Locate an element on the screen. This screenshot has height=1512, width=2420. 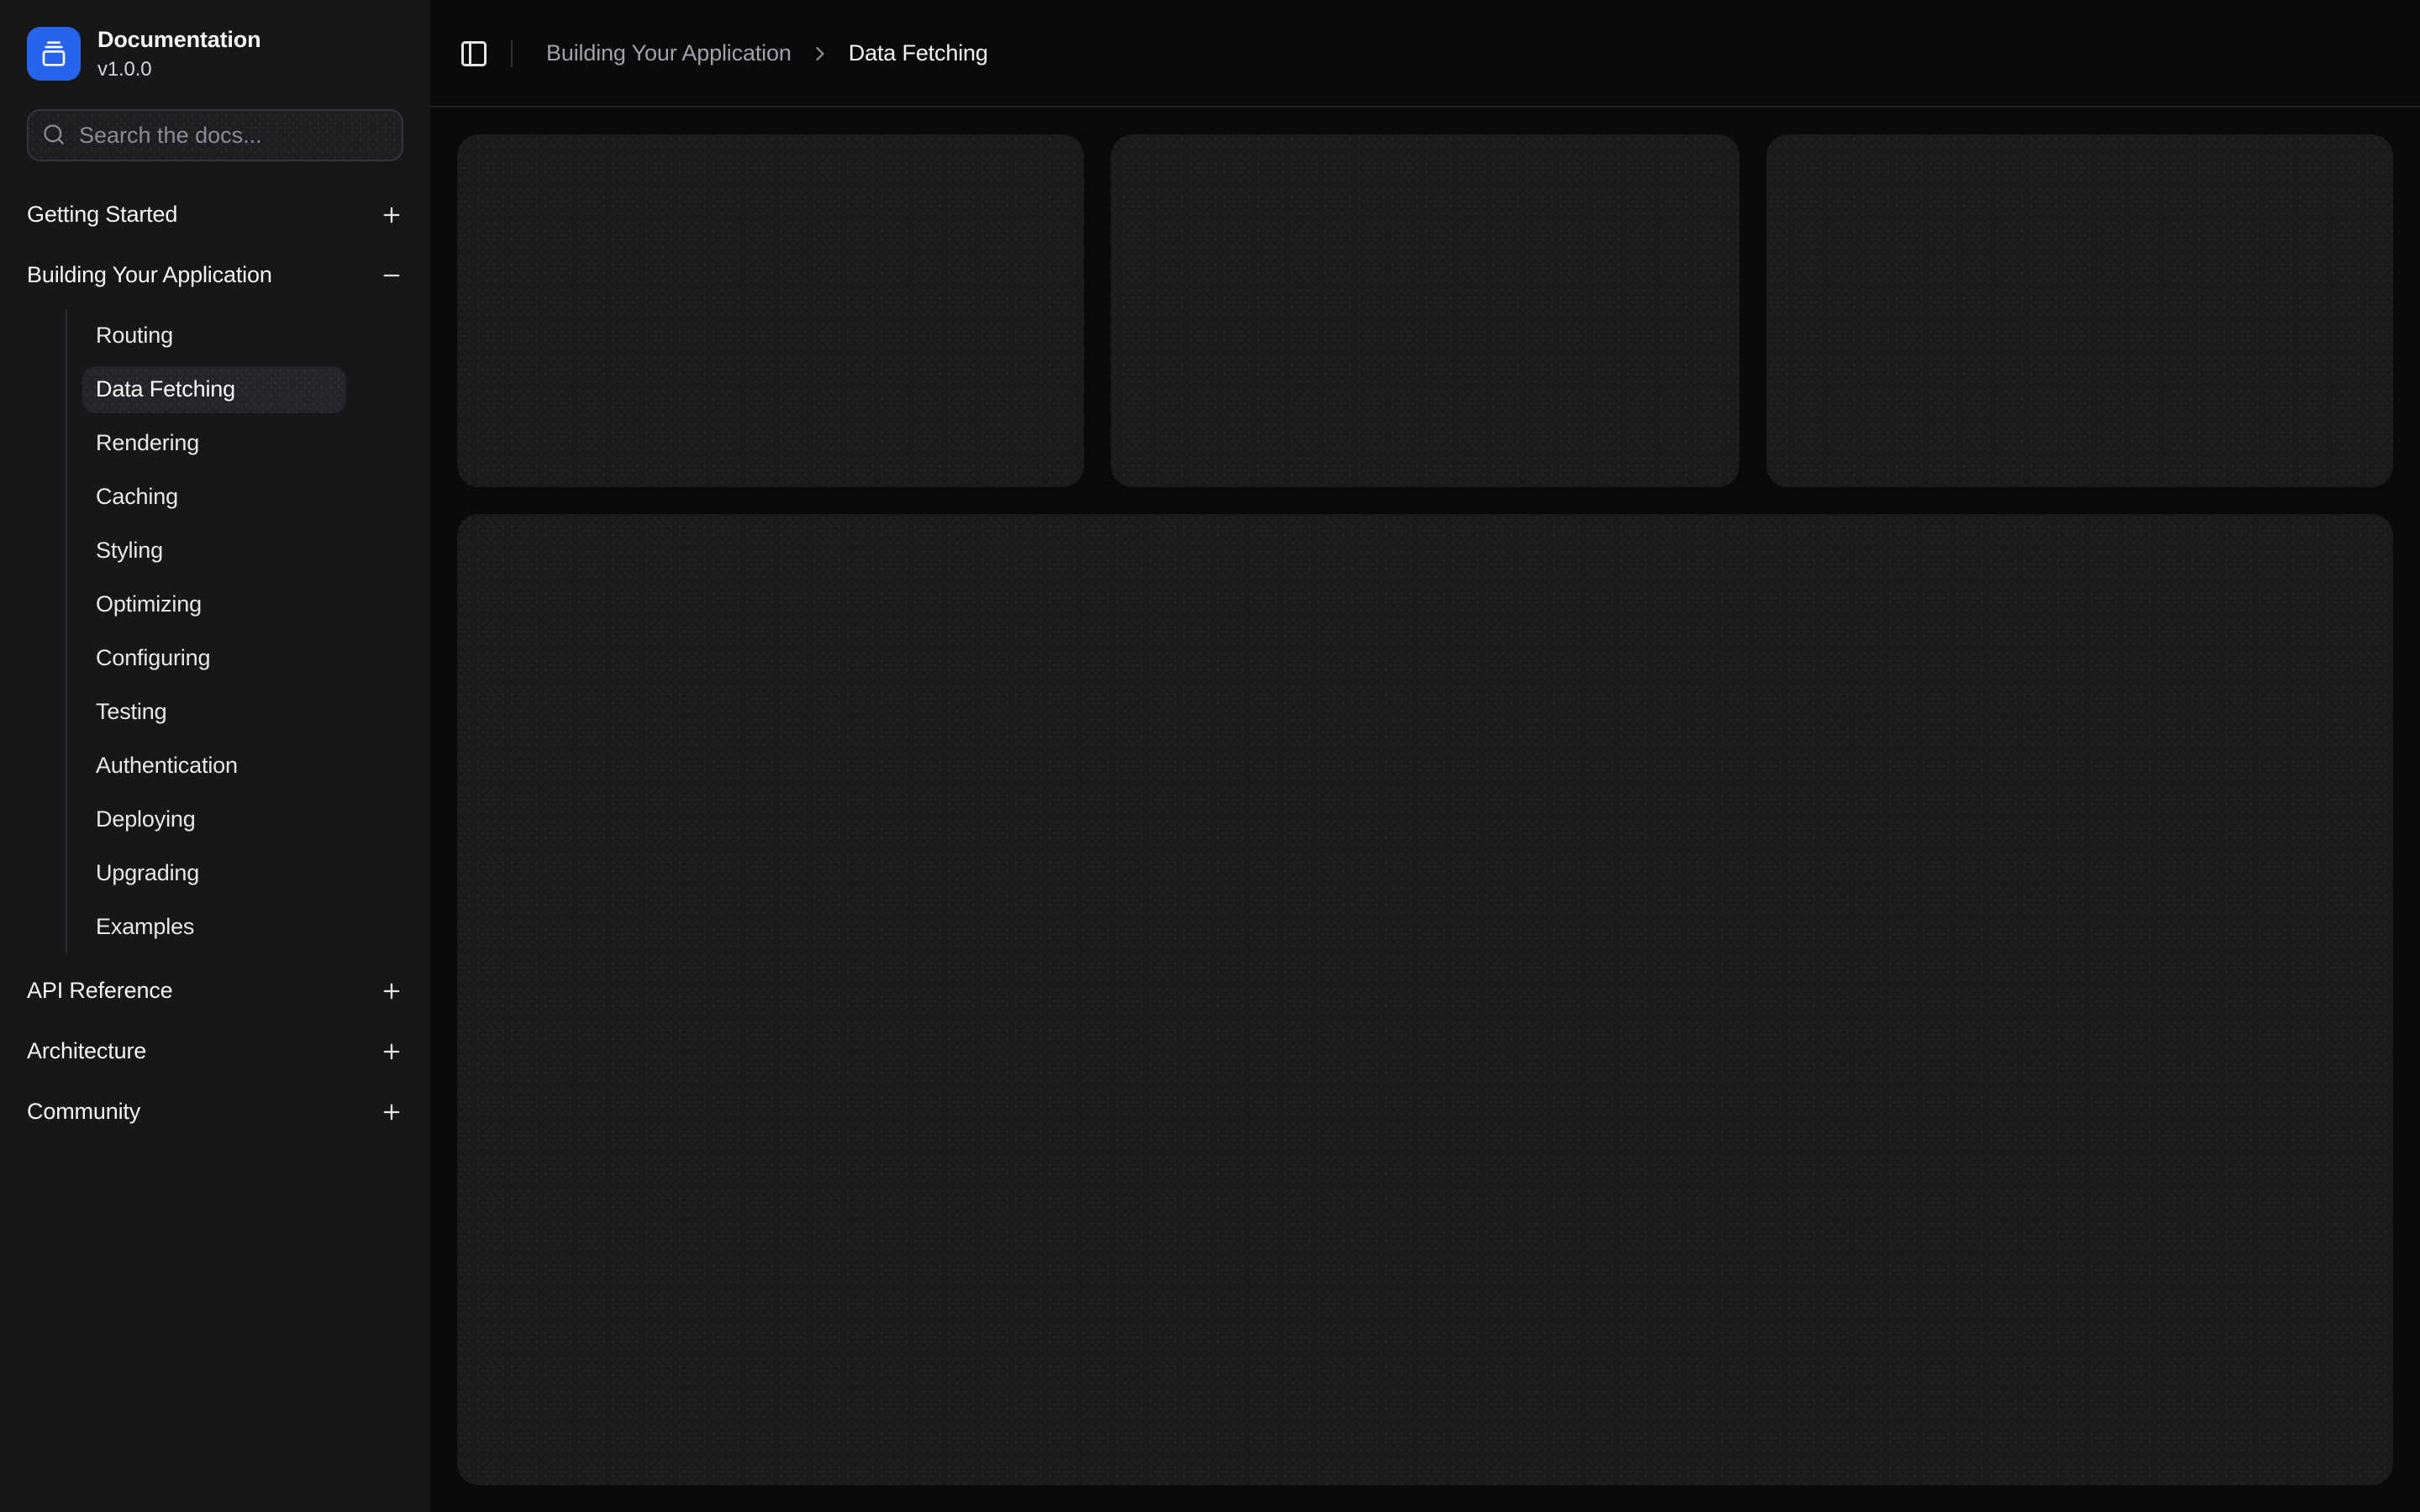
brand-text: Documentation v1.0.0 is located at coordinates (179, 54).